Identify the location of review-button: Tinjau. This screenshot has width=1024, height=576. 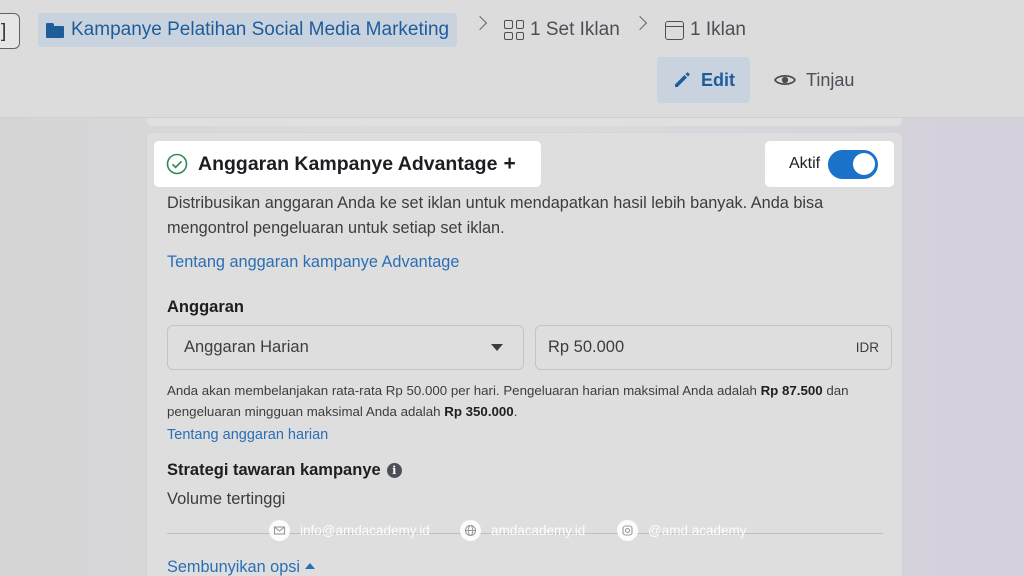
(814, 80).